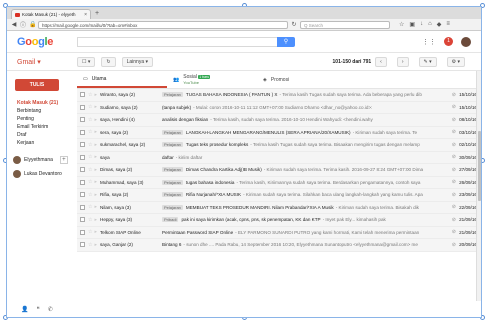  I want to click on sidebar-item-drafts: Draf, so click(42, 135).